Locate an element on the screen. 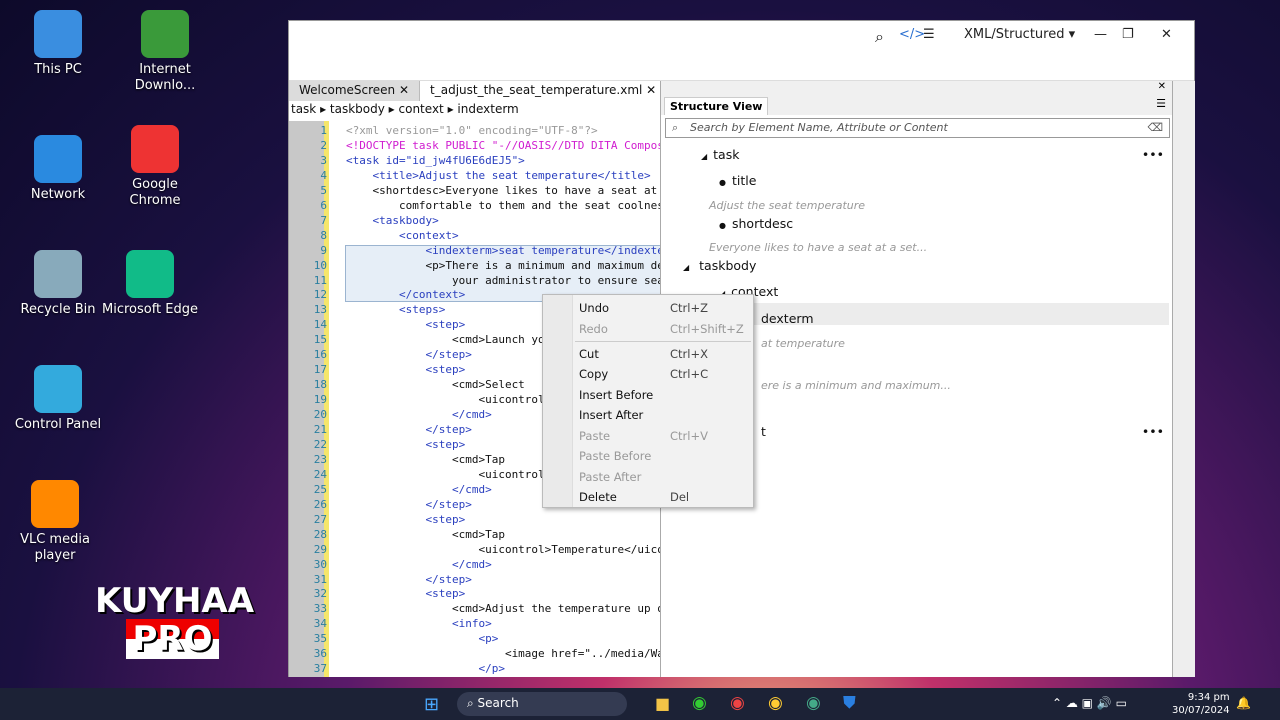 This screenshot has width=1280, height=720. tree-node: ● title is located at coordinates (737, 180).